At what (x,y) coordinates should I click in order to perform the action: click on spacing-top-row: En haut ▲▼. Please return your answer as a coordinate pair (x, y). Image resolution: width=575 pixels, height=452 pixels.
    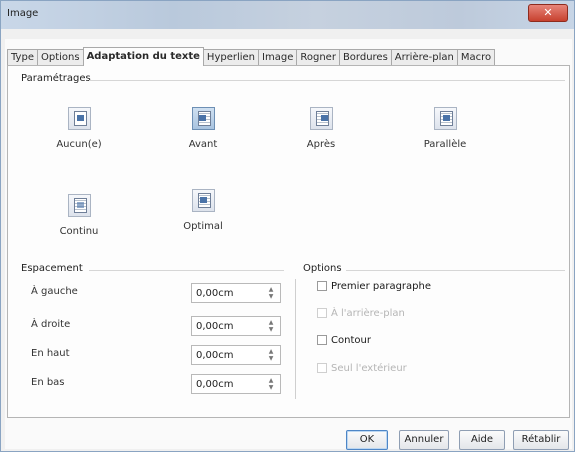
    Looking at the image, I should click on (156, 355).